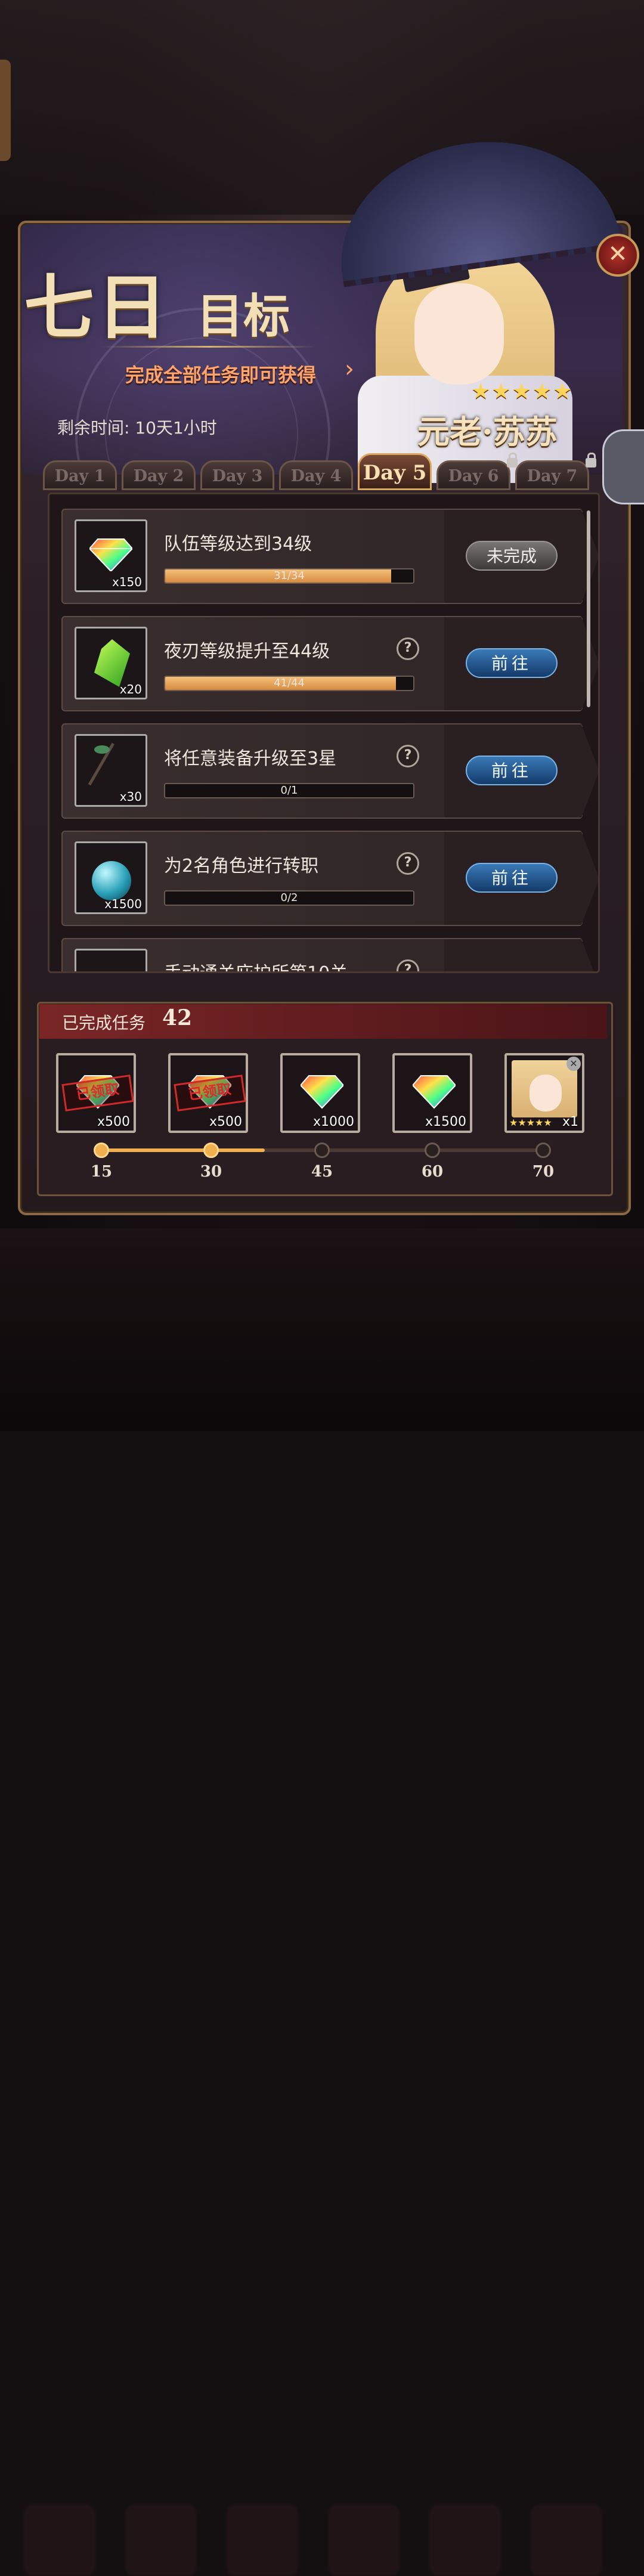 This screenshot has width=644, height=2576. What do you see at coordinates (473, 475) in the screenshot?
I see `tab-day-6: Day 6` at bounding box center [473, 475].